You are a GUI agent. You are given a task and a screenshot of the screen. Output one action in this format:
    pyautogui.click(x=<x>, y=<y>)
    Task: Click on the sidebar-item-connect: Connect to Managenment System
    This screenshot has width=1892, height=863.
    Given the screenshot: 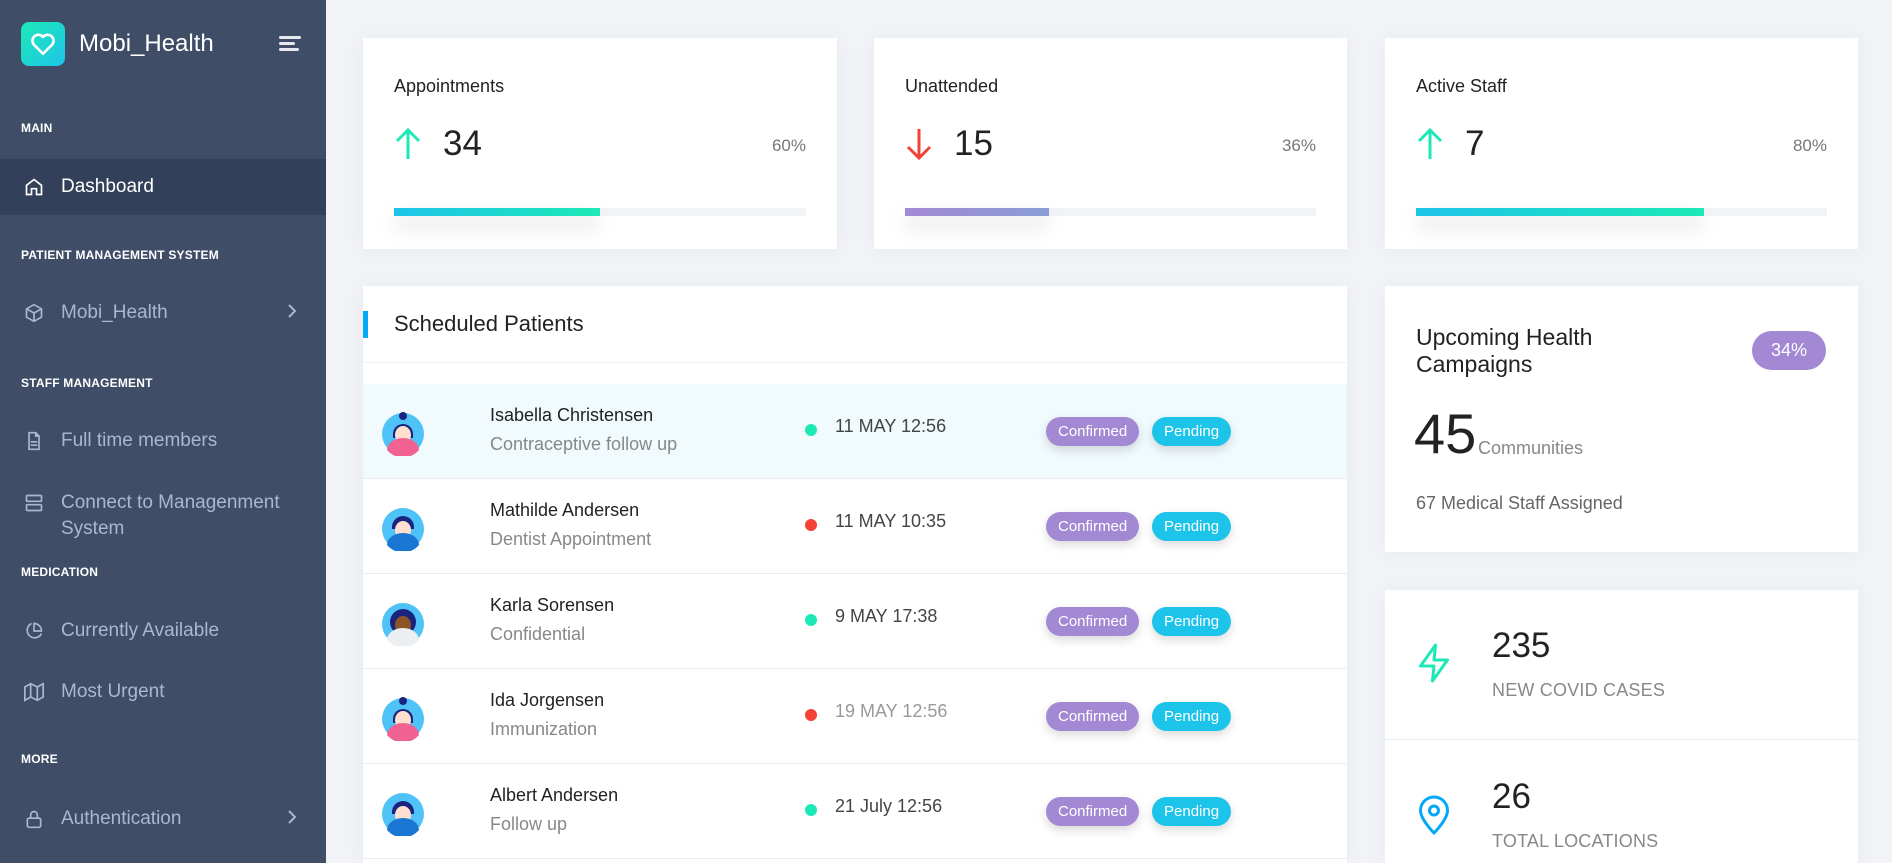 What is the action you would take?
    pyautogui.click(x=163, y=516)
    